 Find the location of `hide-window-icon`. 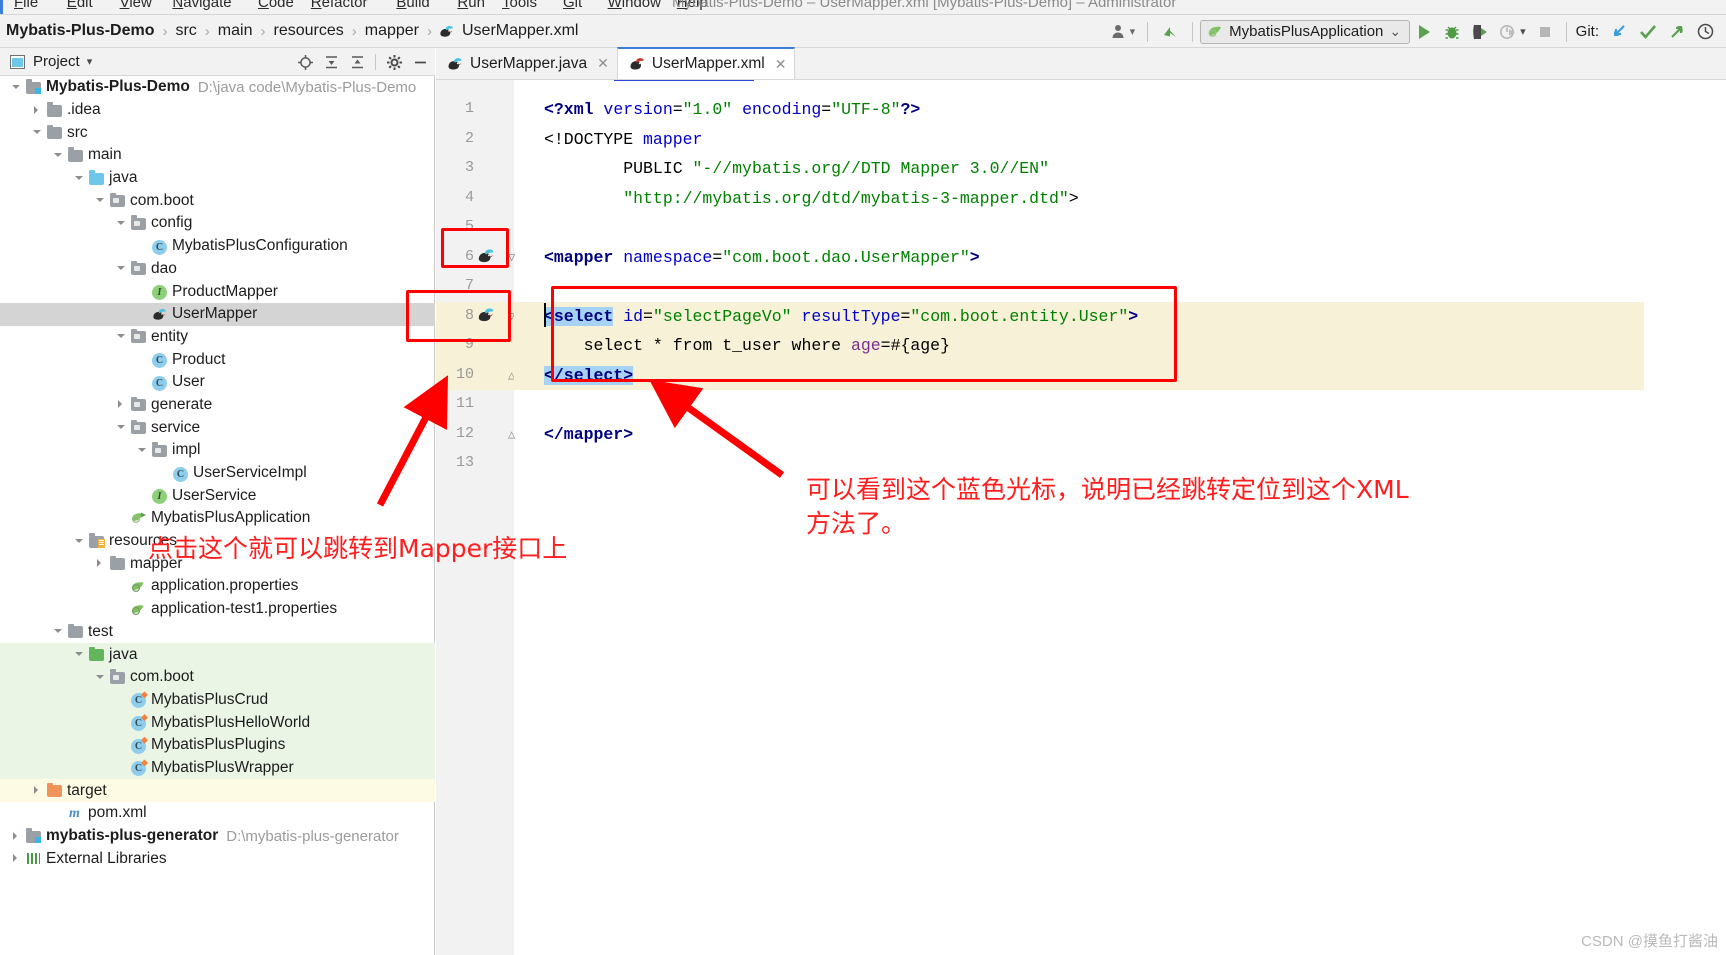

hide-window-icon is located at coordinates (420, 62).